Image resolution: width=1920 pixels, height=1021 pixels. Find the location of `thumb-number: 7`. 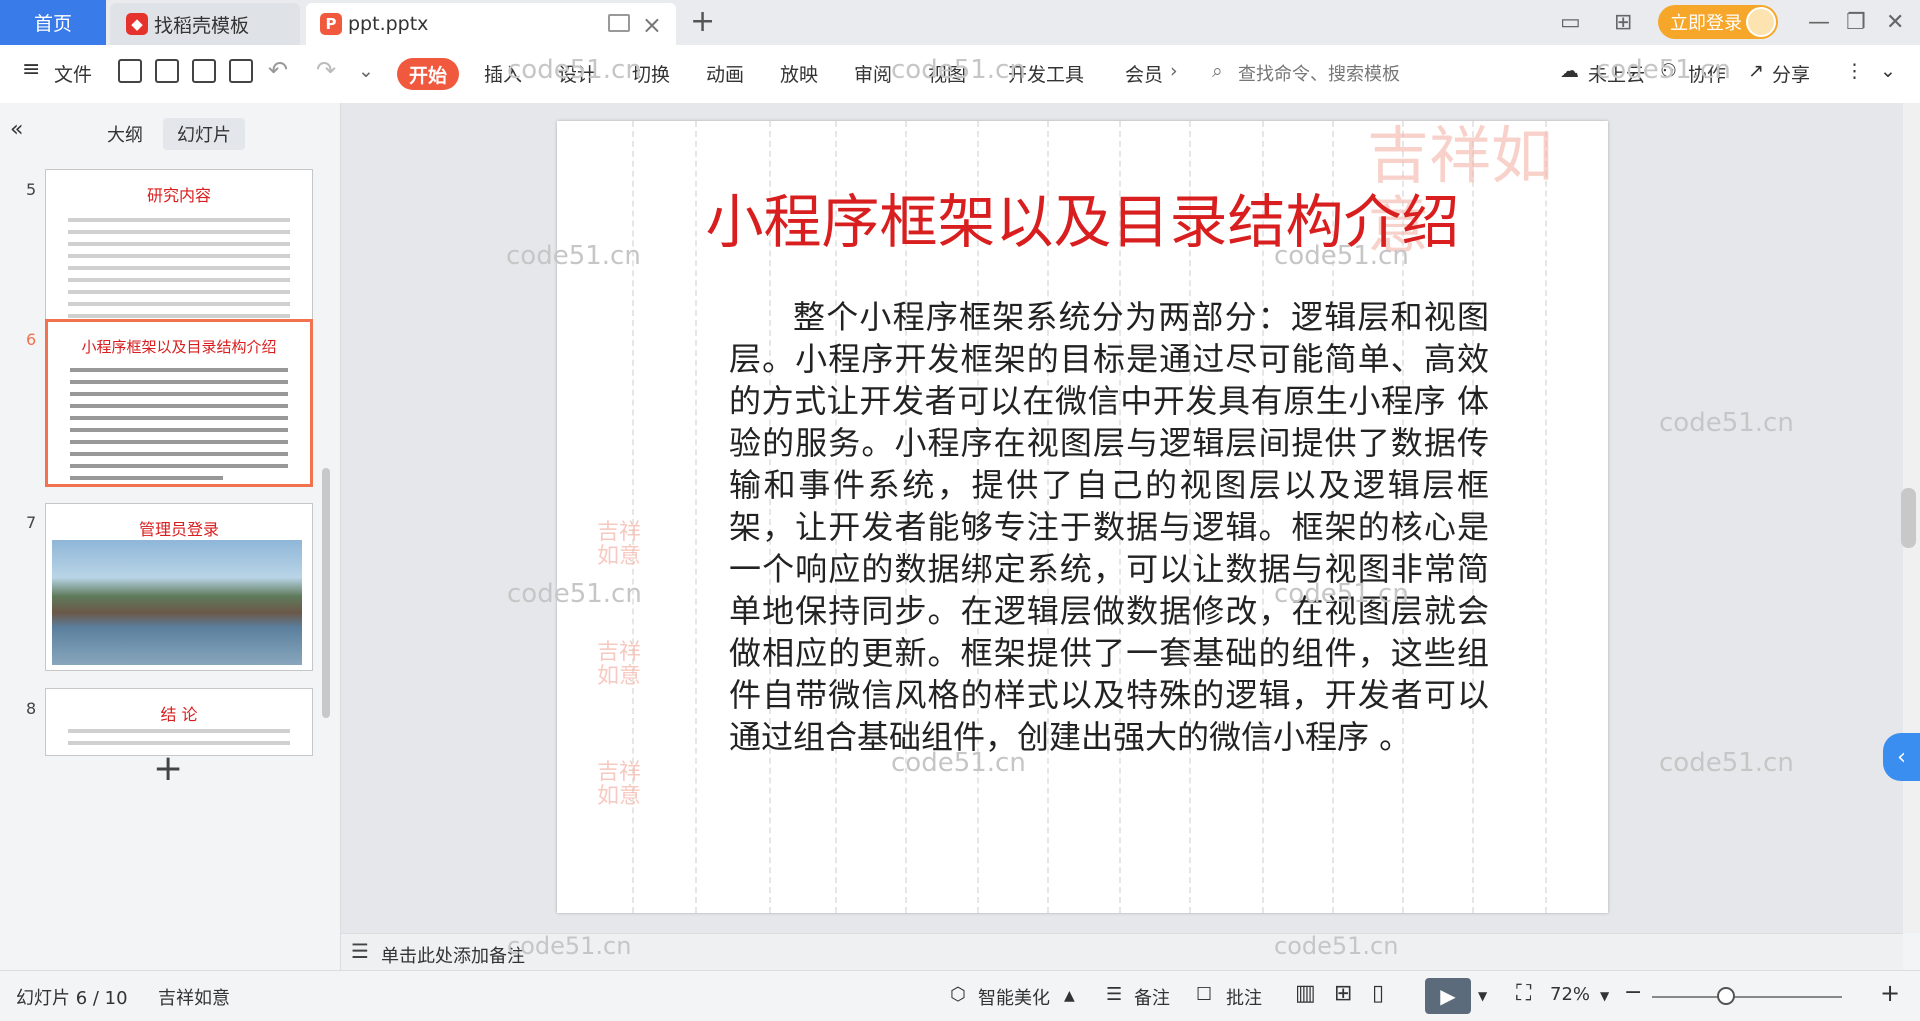

thumb-number: 7 is located at coordinates (31, 522).